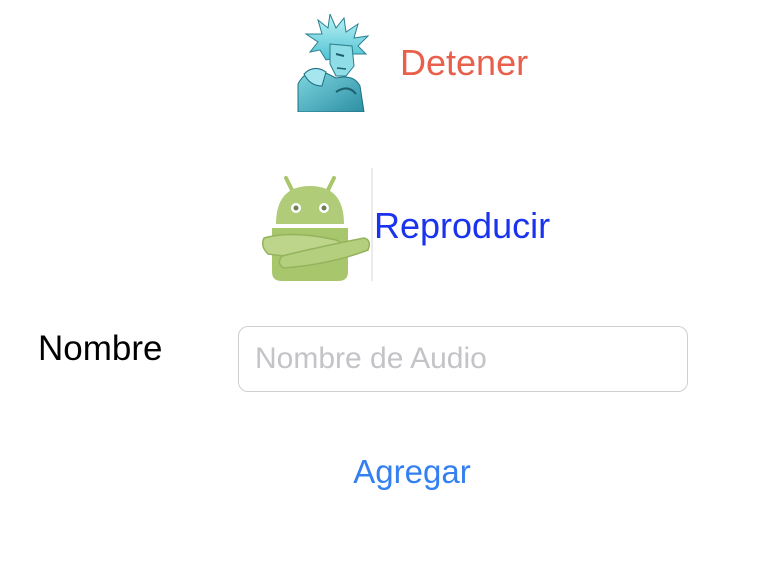  What do you see at coordinates (334, 63) in the screenshot?
I see `stop-character-icon` at bounding box center [334, 63].